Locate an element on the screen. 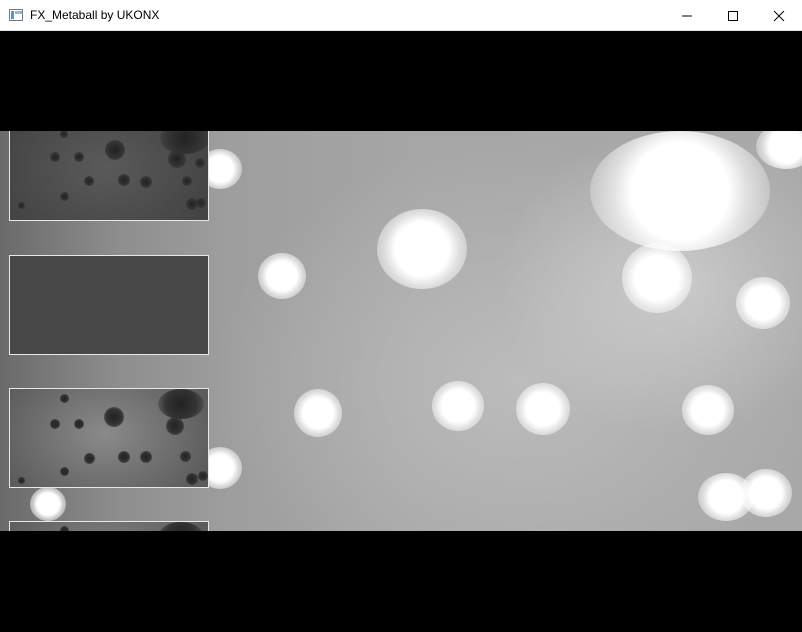  window-title: FX_Metaball by UKONX is located at coordinates (95, 15).